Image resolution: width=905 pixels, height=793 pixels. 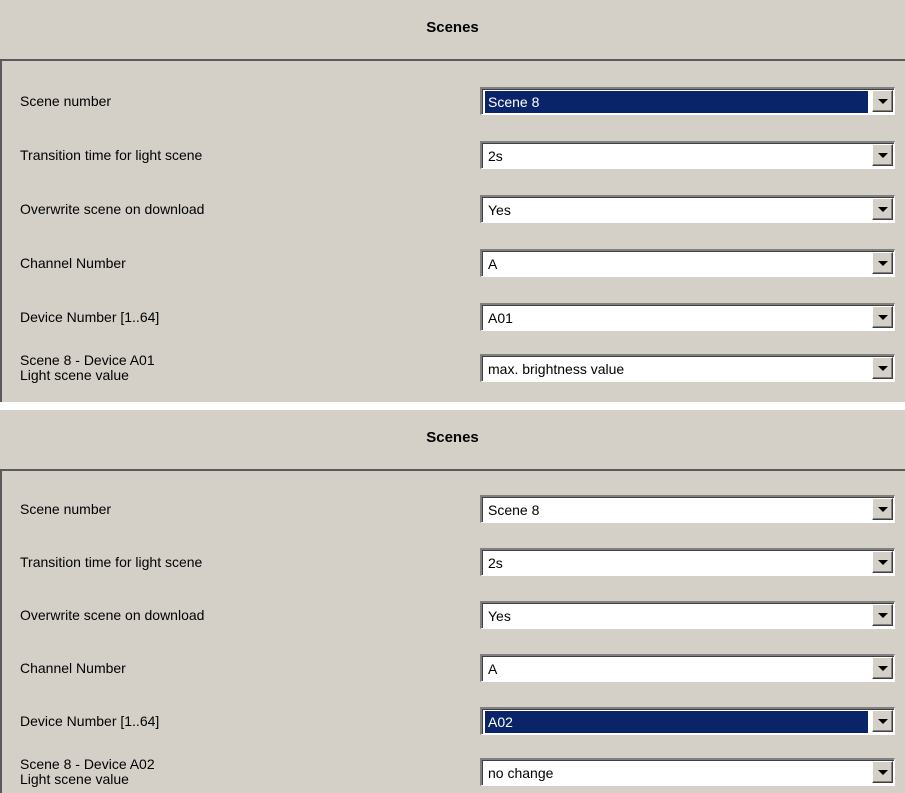 What do you see at coordinates (87, 367) in the screenshot?
I see `light-scene-value-label: Scene 8 - Device A01 Light scene value` at bounding box center [87, 367].